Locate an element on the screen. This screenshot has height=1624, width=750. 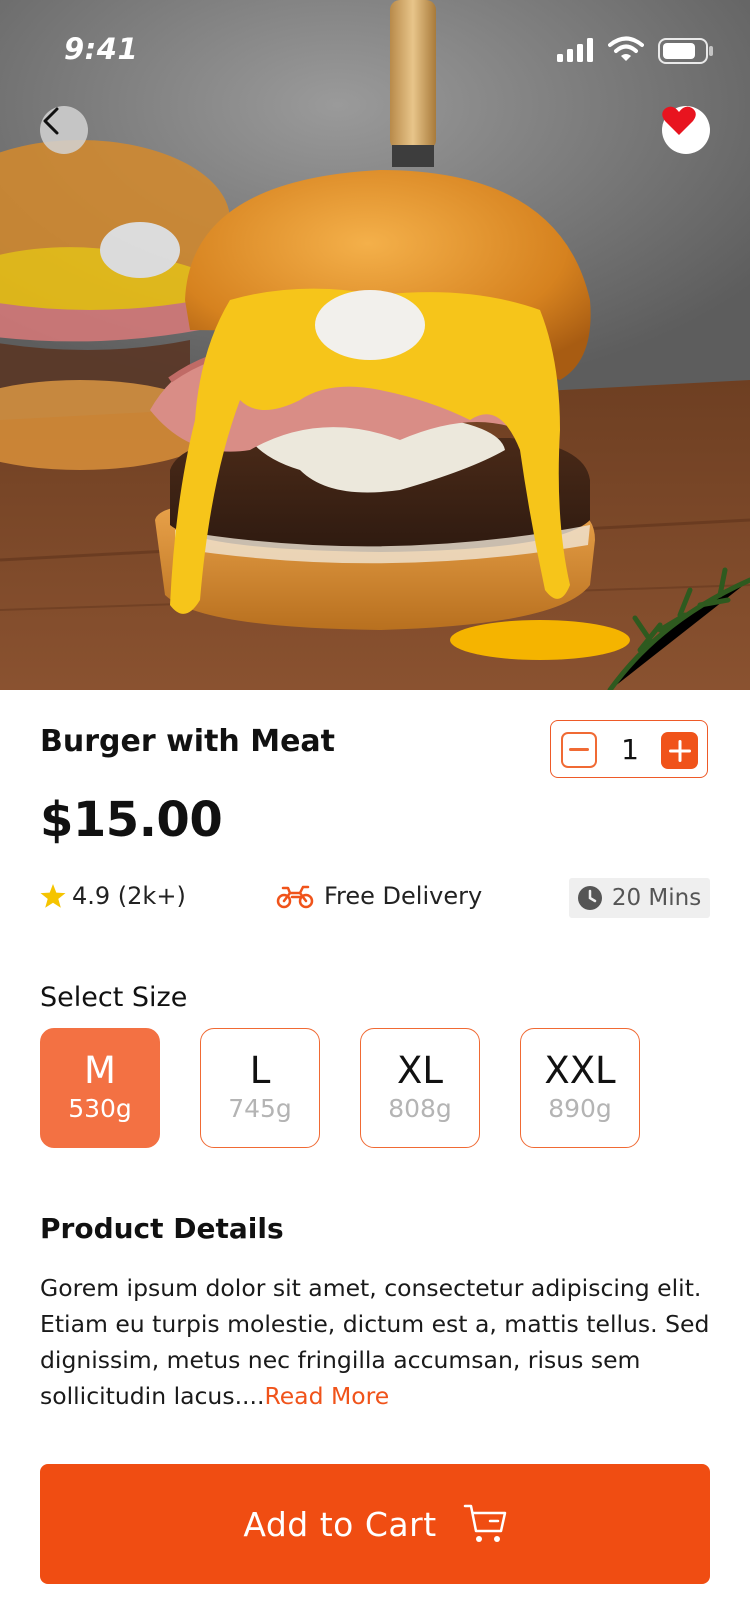
size-weight: 808g is located at coordinates (420, 1109).